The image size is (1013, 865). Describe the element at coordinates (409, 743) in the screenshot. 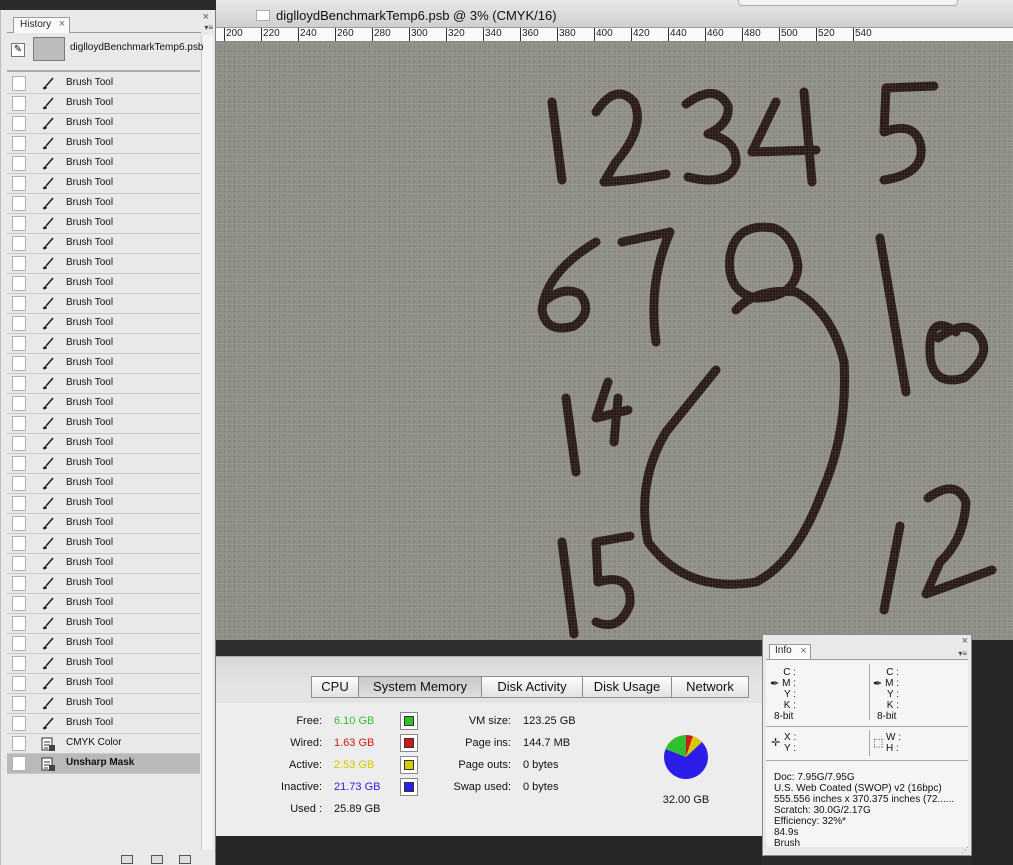

I see `wired-color-swatch` at that location.